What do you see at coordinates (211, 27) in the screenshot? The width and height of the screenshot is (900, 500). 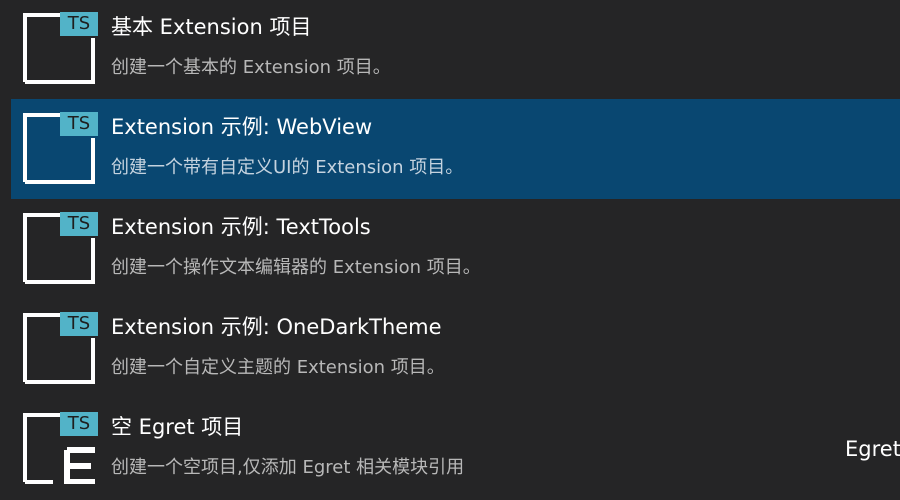 I see `item-title: 基本 Extension 项目` at bounding box center [211, 27].